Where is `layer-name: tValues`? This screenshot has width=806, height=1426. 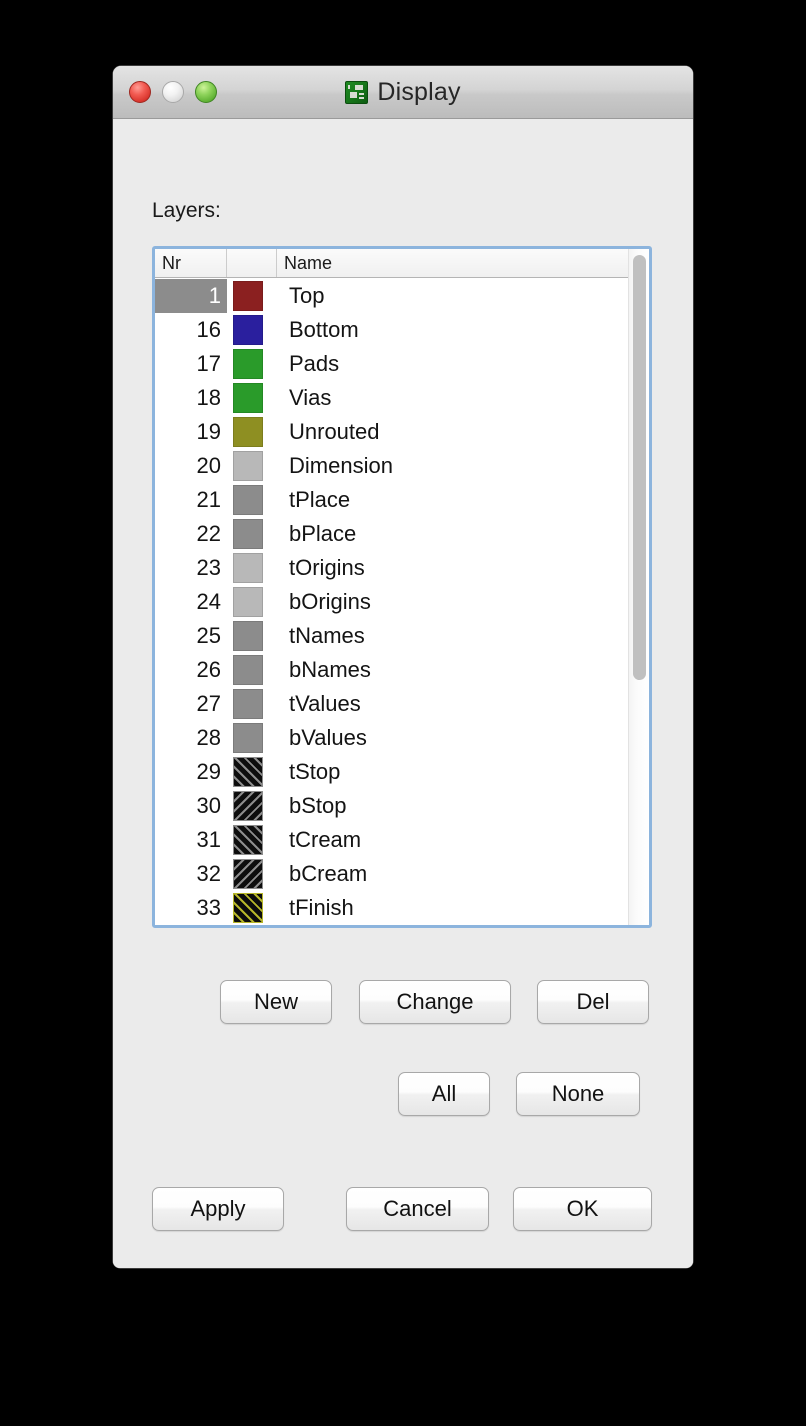 layer-name: tValues is located at coordinates (325, 703).